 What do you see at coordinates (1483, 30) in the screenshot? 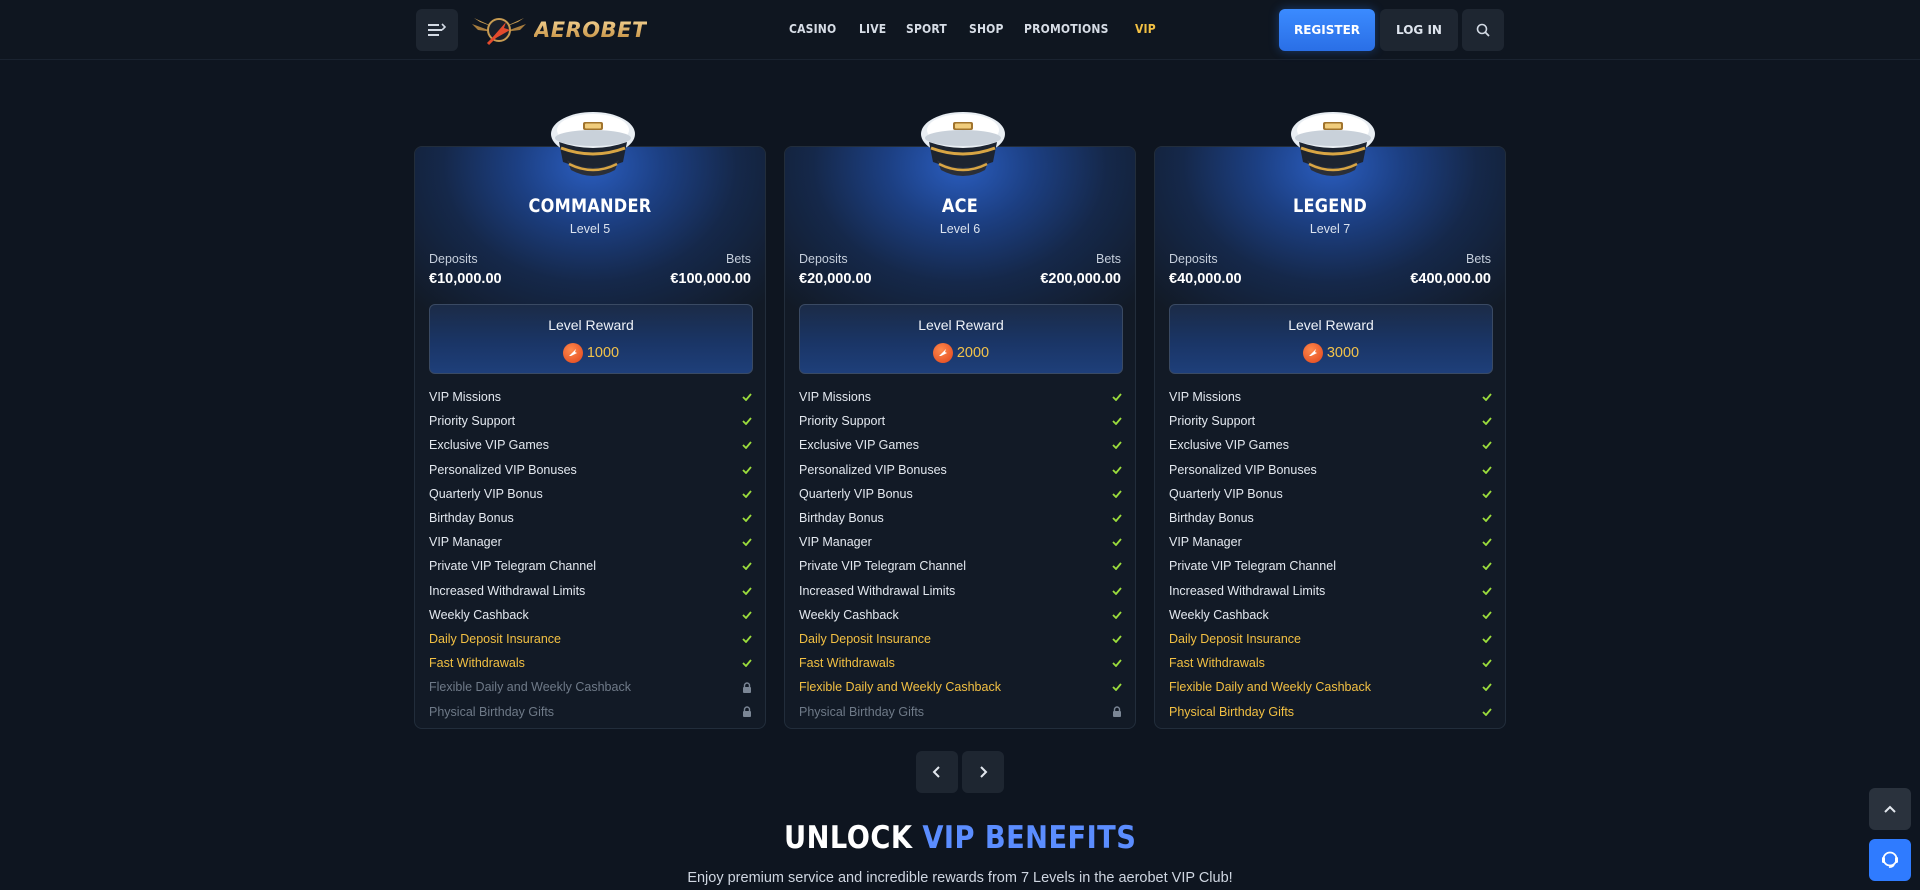
I see `search-button` at bounding box center [1483, 30].